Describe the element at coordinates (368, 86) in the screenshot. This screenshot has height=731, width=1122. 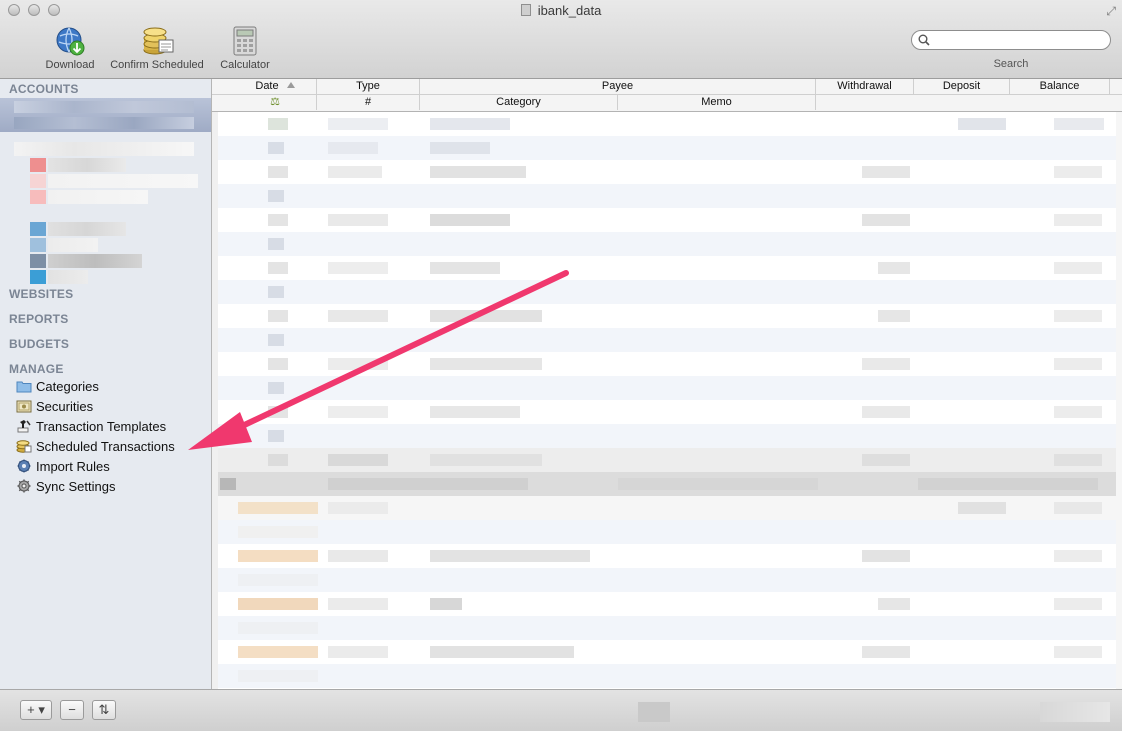
I see `column-header-type: Type` at that location.